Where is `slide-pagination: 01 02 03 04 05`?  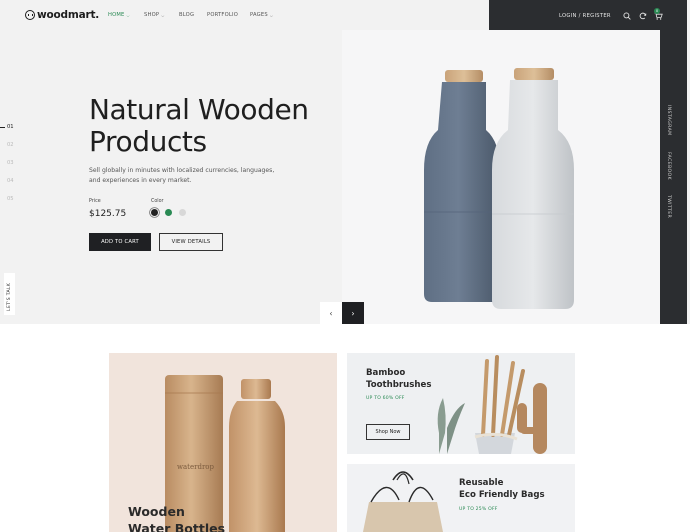 slide-pagination: 01 02 03 04 05 is located at coordinates (7, 169).